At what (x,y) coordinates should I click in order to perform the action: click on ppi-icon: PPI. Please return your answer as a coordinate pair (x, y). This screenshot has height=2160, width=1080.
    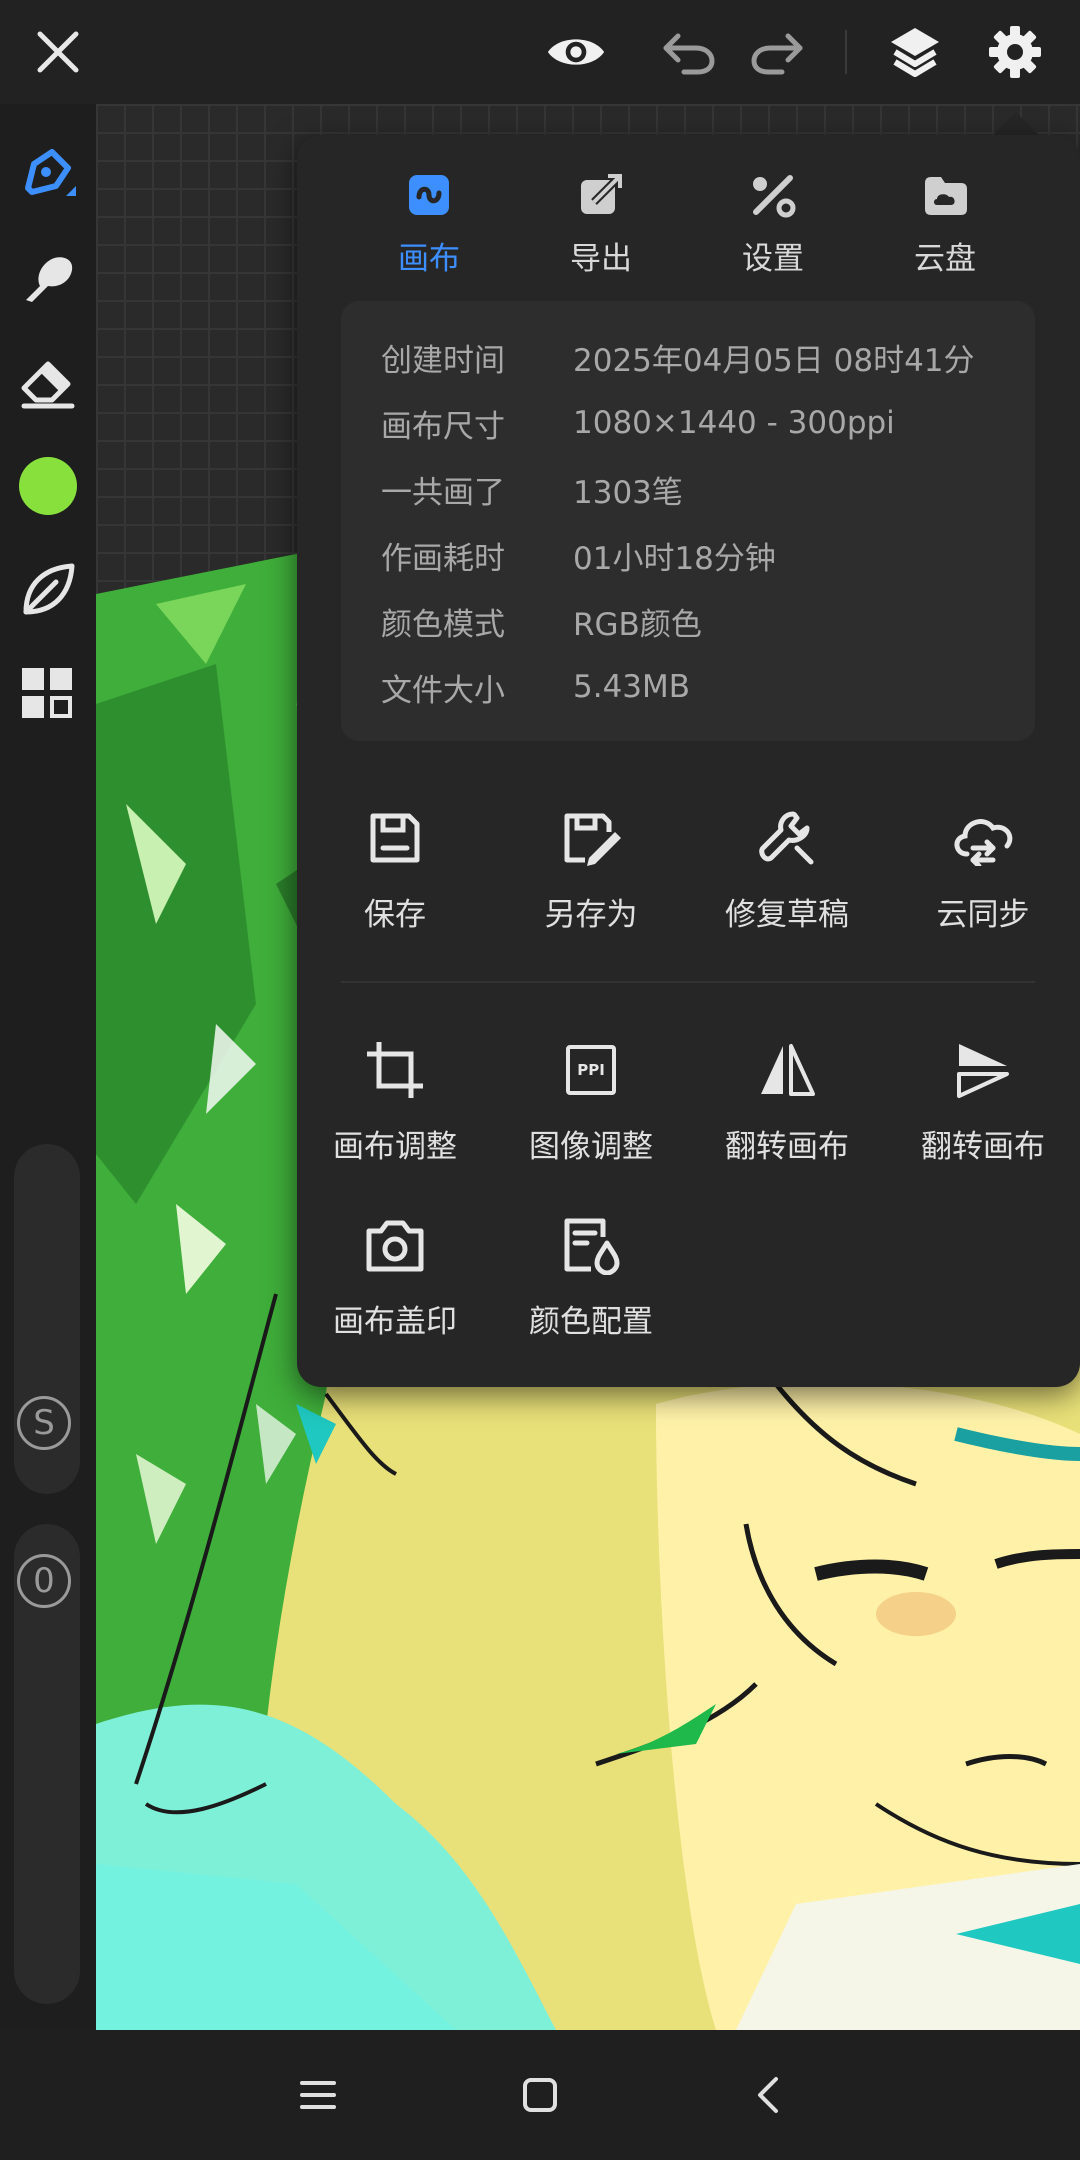
    Looking at the image, I should click on (591, 1070).